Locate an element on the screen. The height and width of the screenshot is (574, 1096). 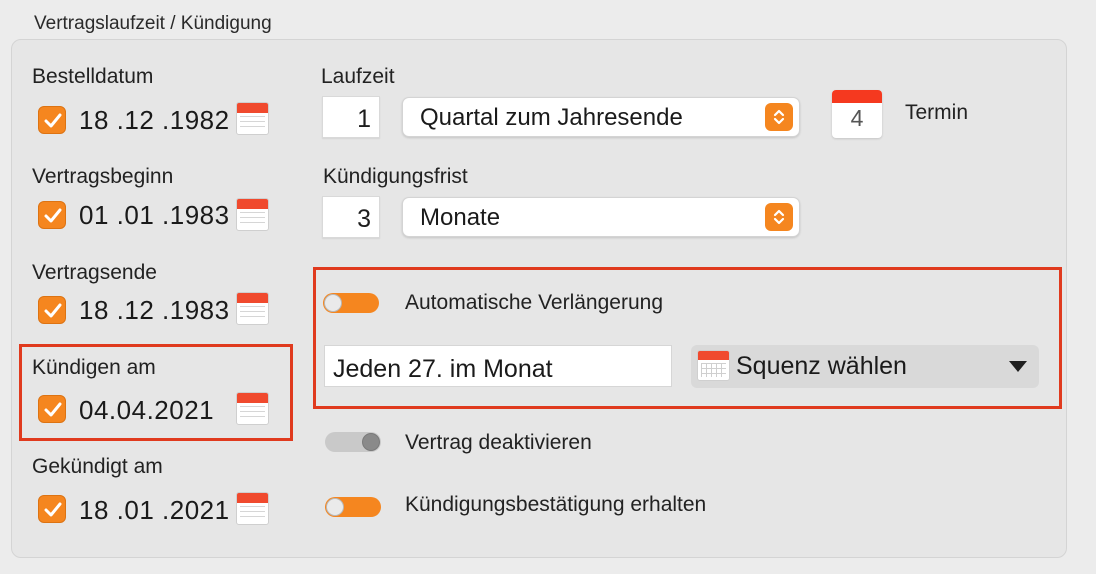
appointment-day: 4 is located at coordinates (857, 118).